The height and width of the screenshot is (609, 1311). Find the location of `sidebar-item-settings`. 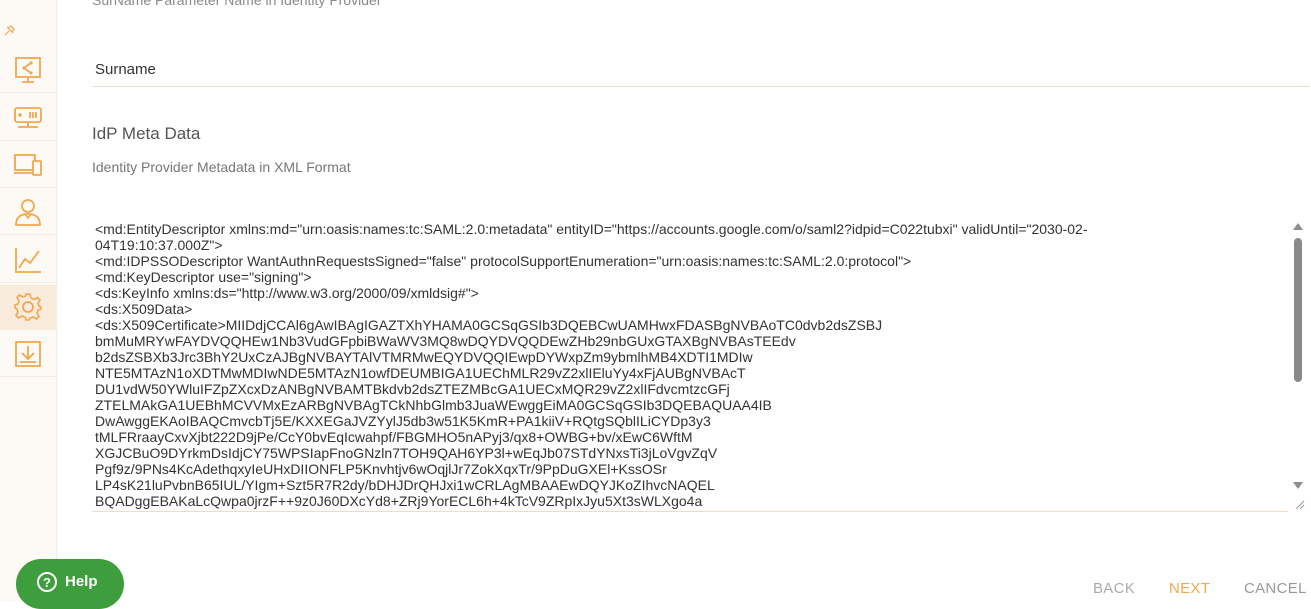

sidebar-item-settings is located at coordinates (28, 307).